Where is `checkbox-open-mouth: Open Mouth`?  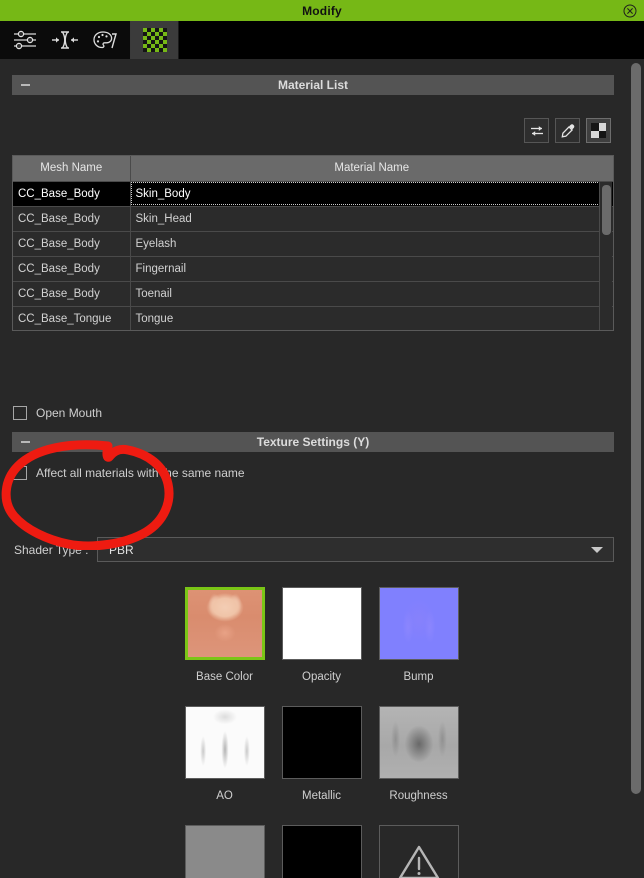 checkbox-open-mouth: Open Mouth is located at coordinates (57, 413).